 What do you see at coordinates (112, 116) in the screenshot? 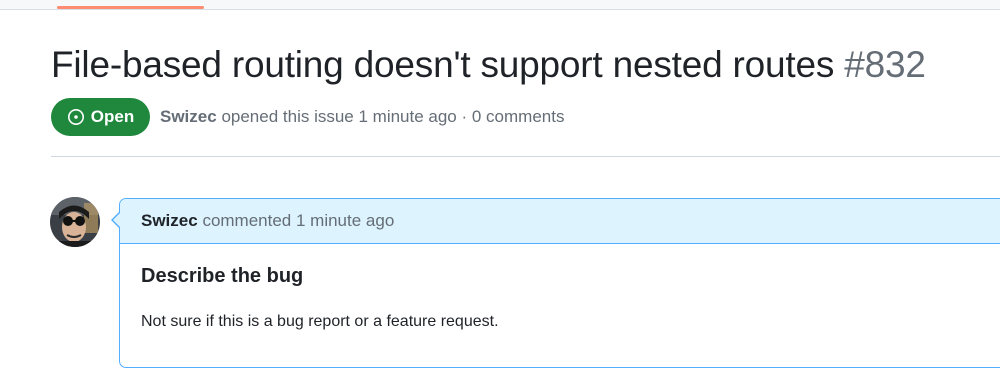
I see `issue-state-label: Open` at bounding box center [112, 116].